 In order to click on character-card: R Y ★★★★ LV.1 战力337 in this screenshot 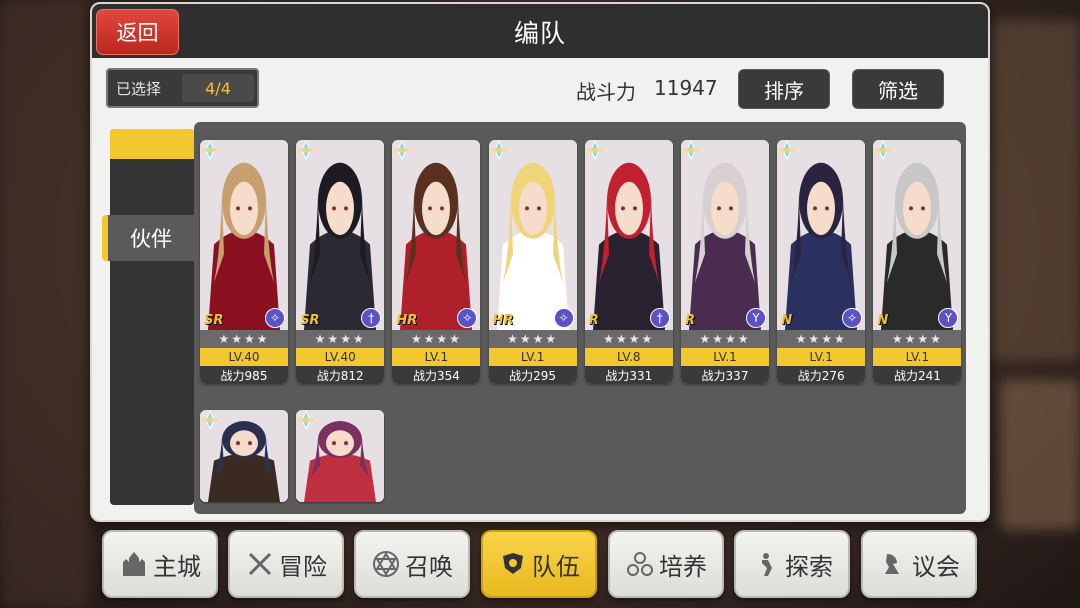, I will do `click(725, 262)`.